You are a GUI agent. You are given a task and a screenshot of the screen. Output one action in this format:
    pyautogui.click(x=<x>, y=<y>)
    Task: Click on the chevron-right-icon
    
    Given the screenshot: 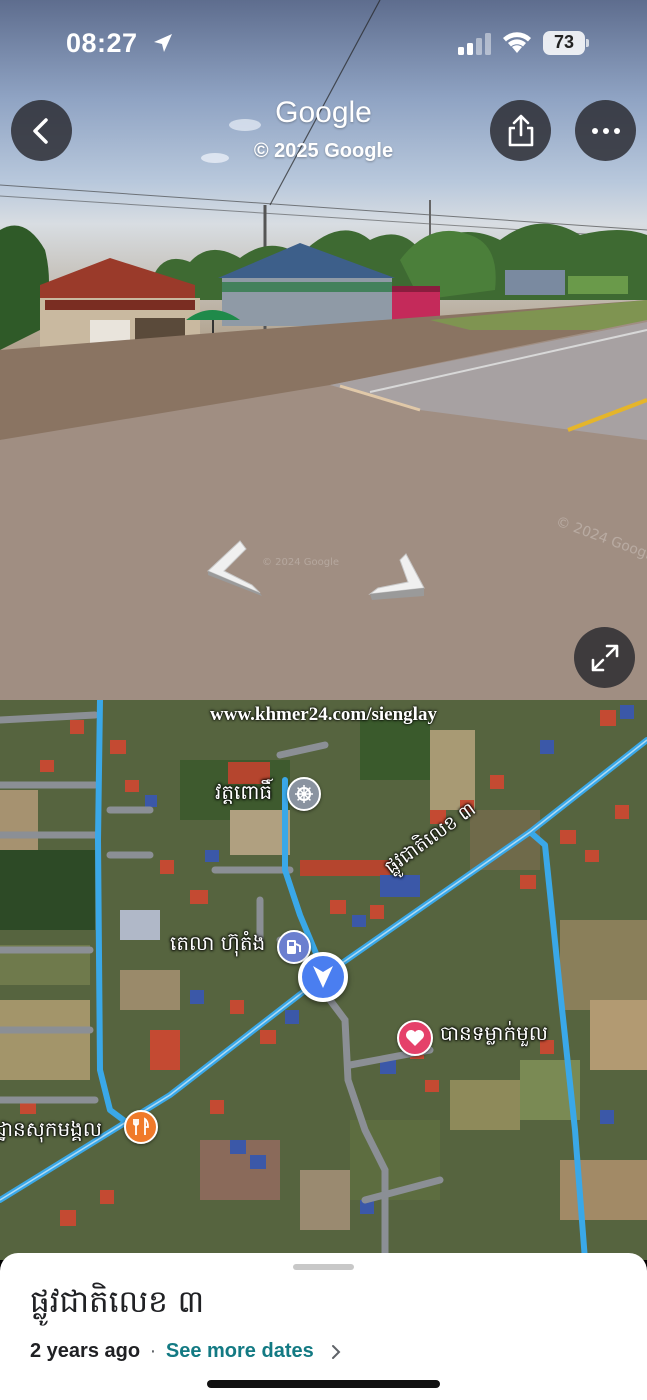 What is the action you would take?
    pyautogui.click(x=336, y=1352)
    